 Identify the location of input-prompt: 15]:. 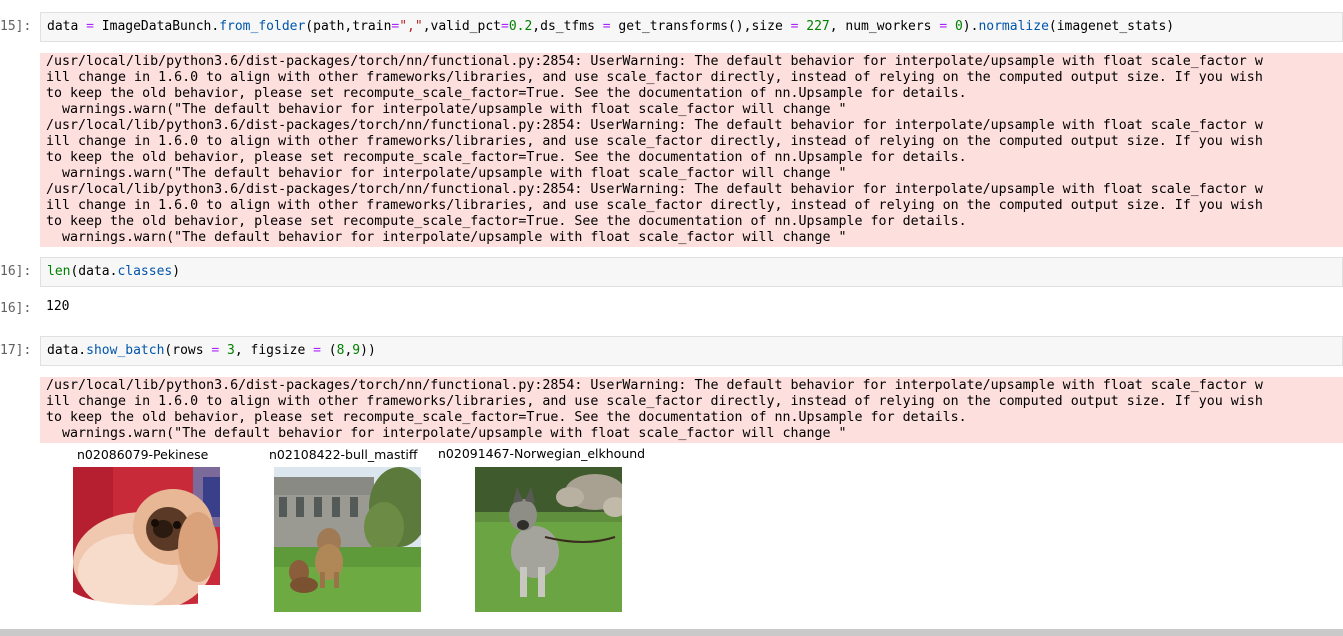
(16, 26).